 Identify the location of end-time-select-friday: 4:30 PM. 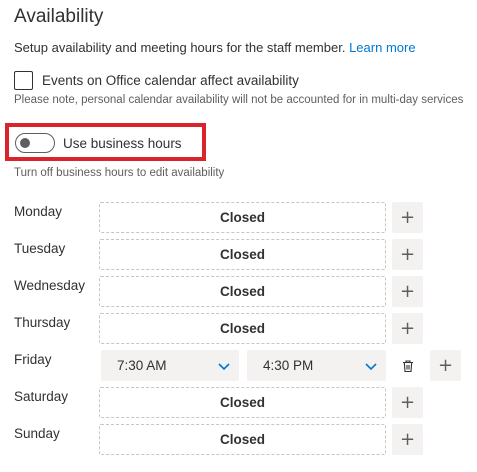
(316, 365).